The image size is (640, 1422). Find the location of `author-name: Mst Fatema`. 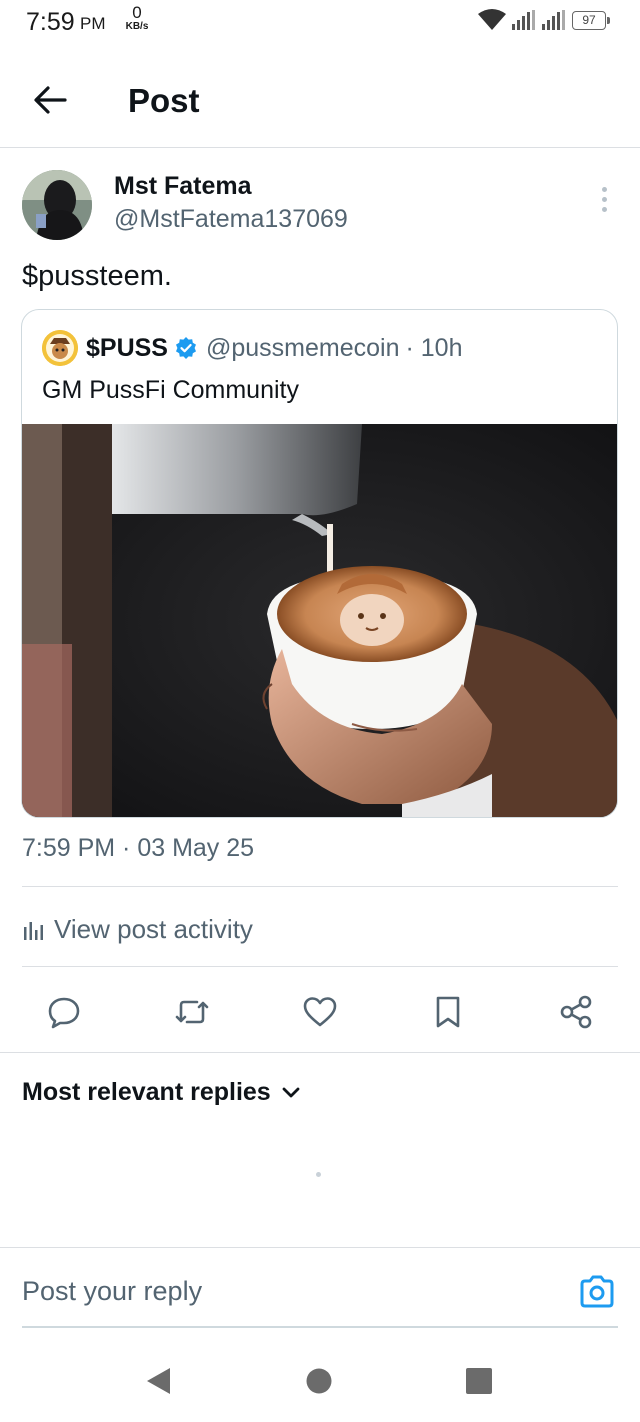

author-name: Mst Fatema is located at coordinates (183, 186).